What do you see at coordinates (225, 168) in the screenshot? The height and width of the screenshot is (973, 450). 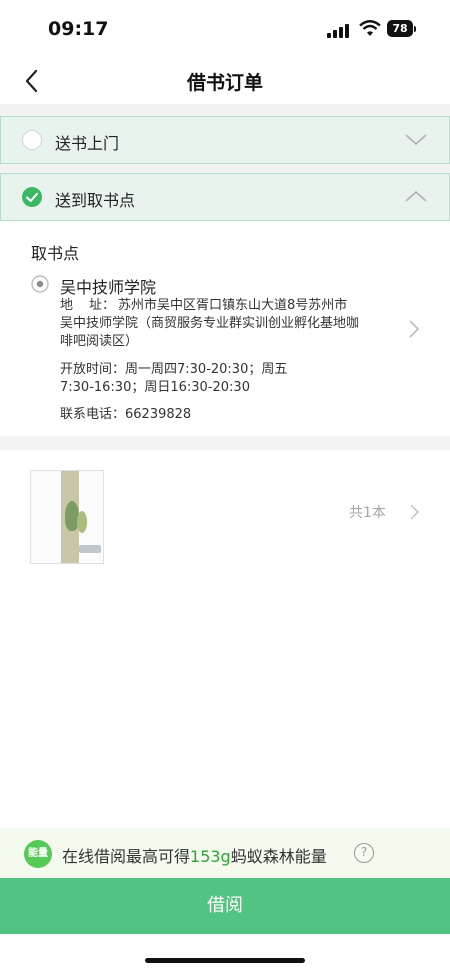 I see `option-divider` at bounding box center [225, 168].